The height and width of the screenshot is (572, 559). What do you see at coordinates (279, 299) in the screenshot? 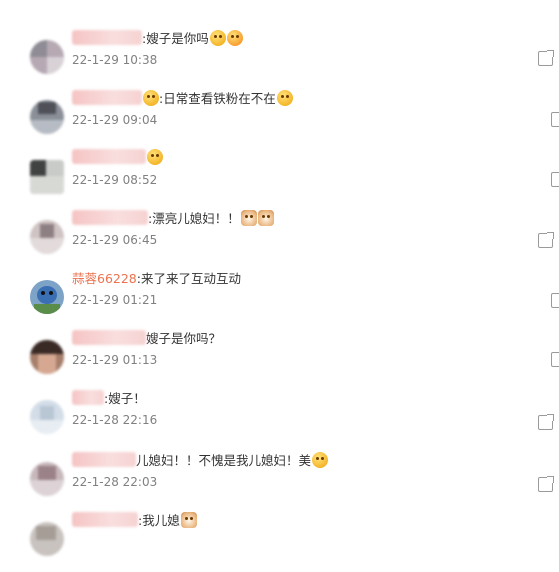
I see `comment-item: 蒜蓉66228:来了来了互动互动 22-1-29 01:21` at bounding box center [279, 299].